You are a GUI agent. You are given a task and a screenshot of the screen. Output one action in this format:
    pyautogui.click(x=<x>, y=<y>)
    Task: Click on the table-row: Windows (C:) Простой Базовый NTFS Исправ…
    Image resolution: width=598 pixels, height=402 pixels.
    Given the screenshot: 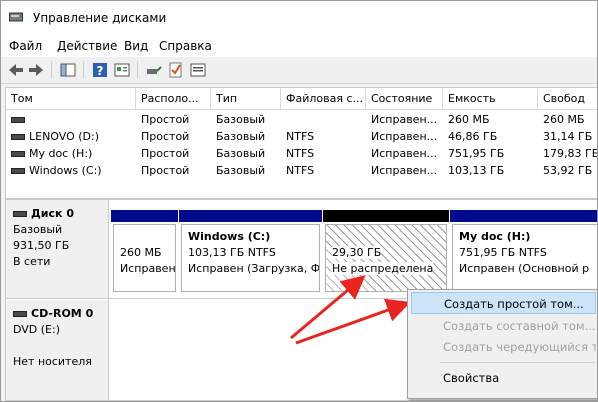 What is the action you would take?
    pyautogui.click(x=301, y=170)
    